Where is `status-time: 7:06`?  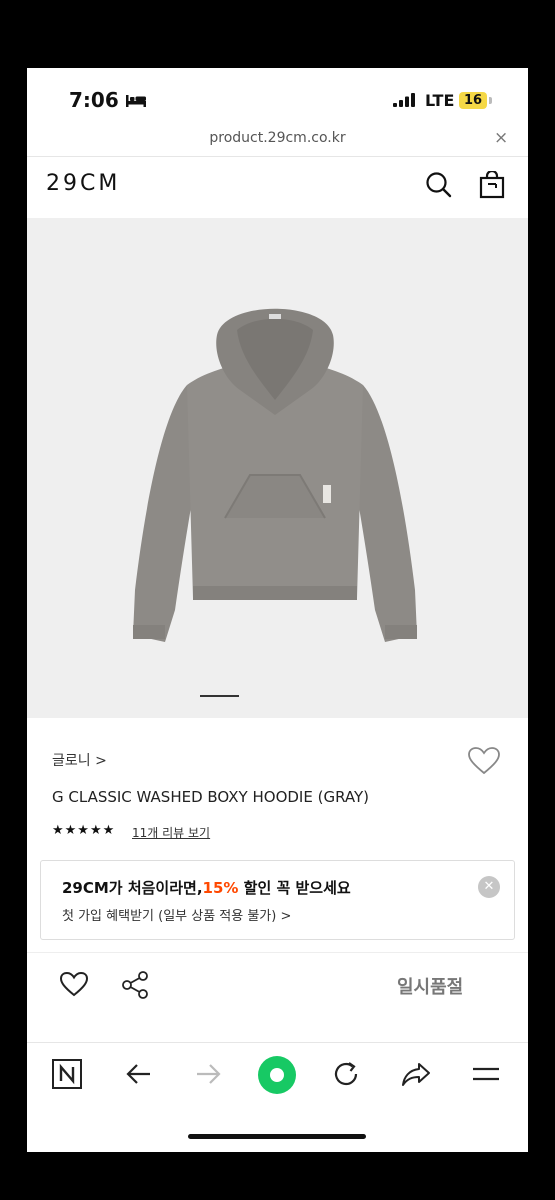 status-time: 7:06 is located at coordinates (94, 100).